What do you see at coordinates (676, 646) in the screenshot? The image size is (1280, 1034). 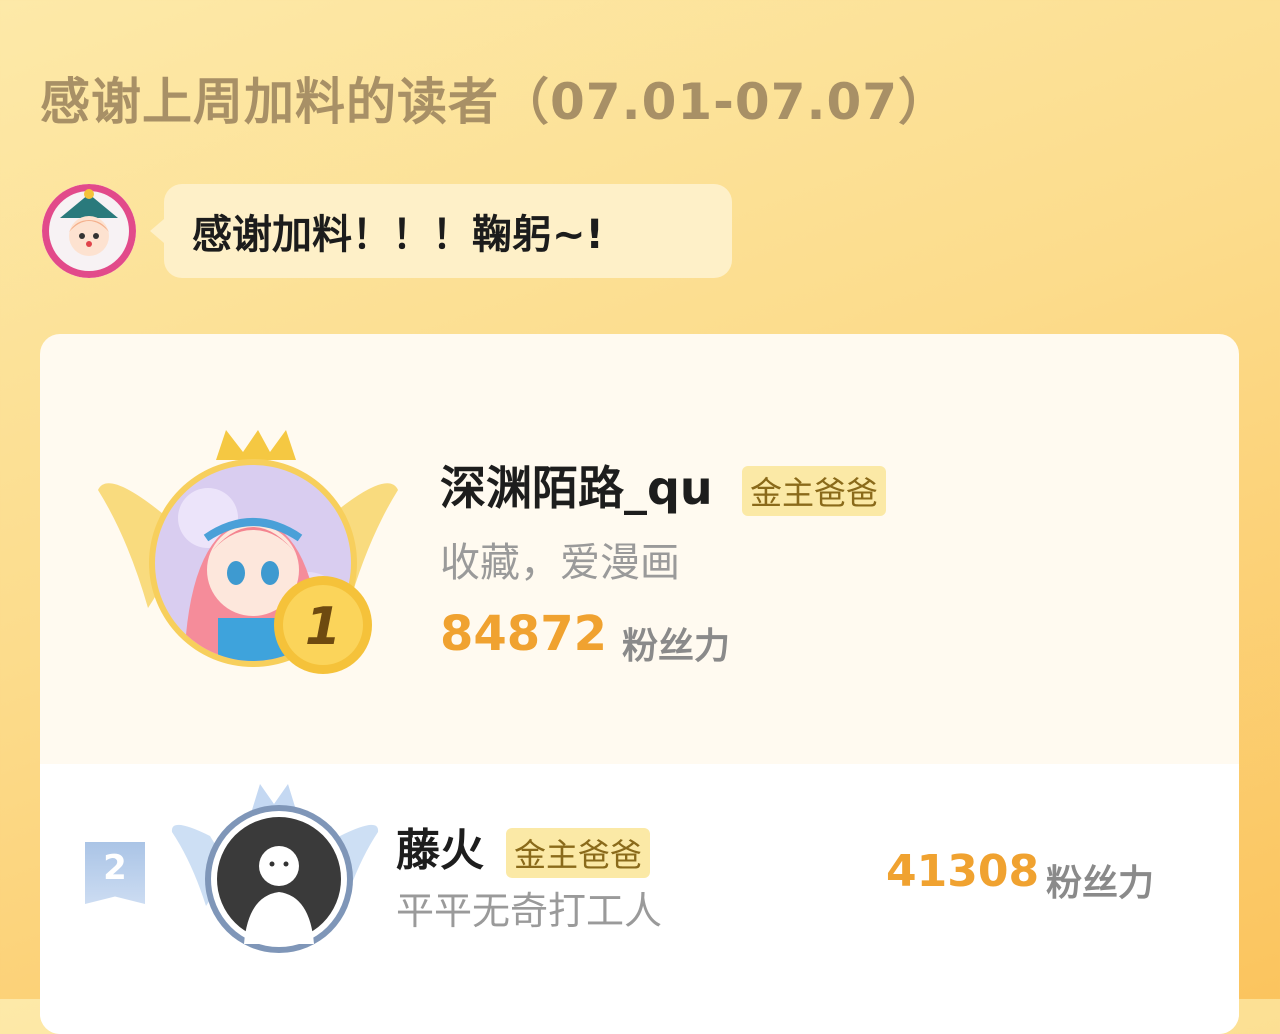 I see `rank1-score-unit: 粉丝力` at bounding box center [676, 646].